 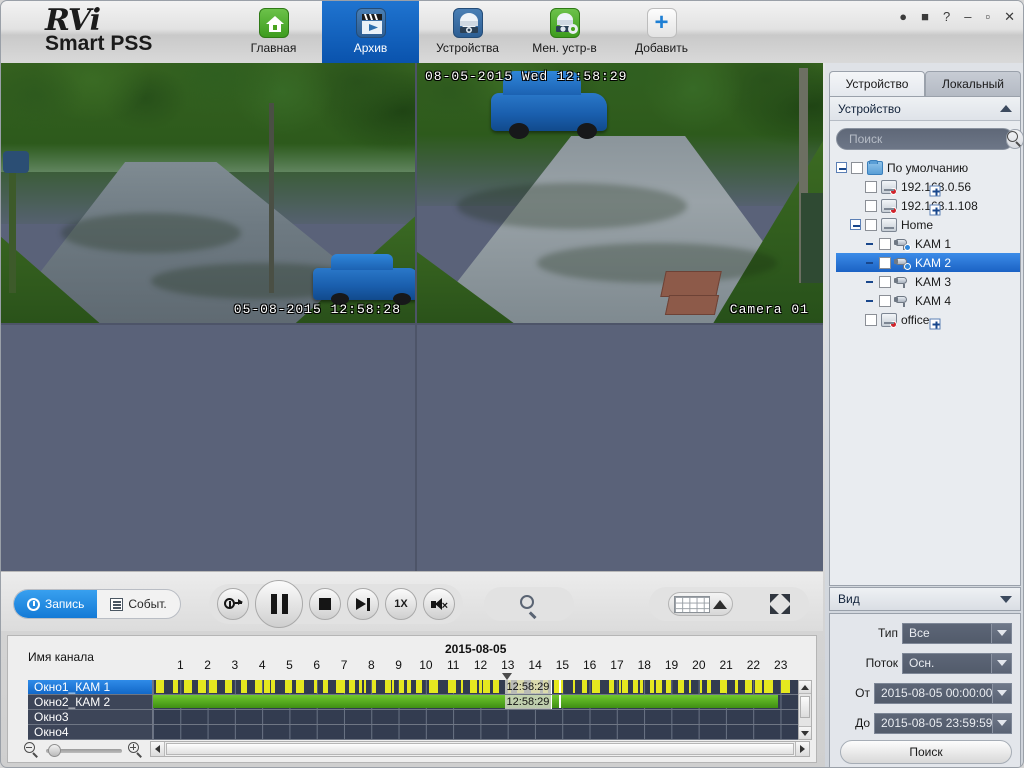 I want to click on user-icon: ●, so click(x=903, y=16).